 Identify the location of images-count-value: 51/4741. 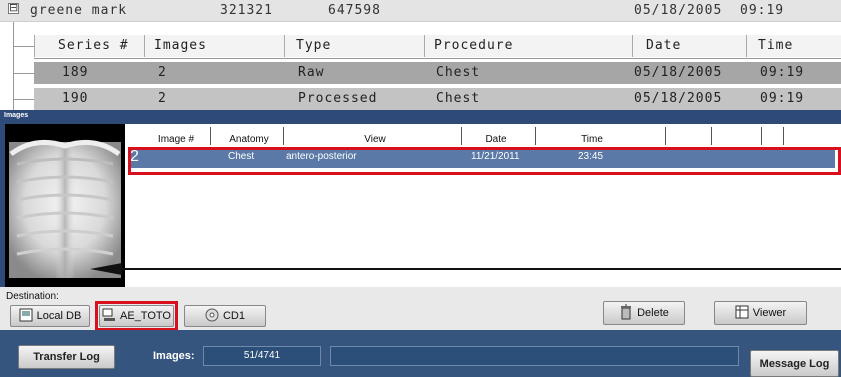
(262, 356).